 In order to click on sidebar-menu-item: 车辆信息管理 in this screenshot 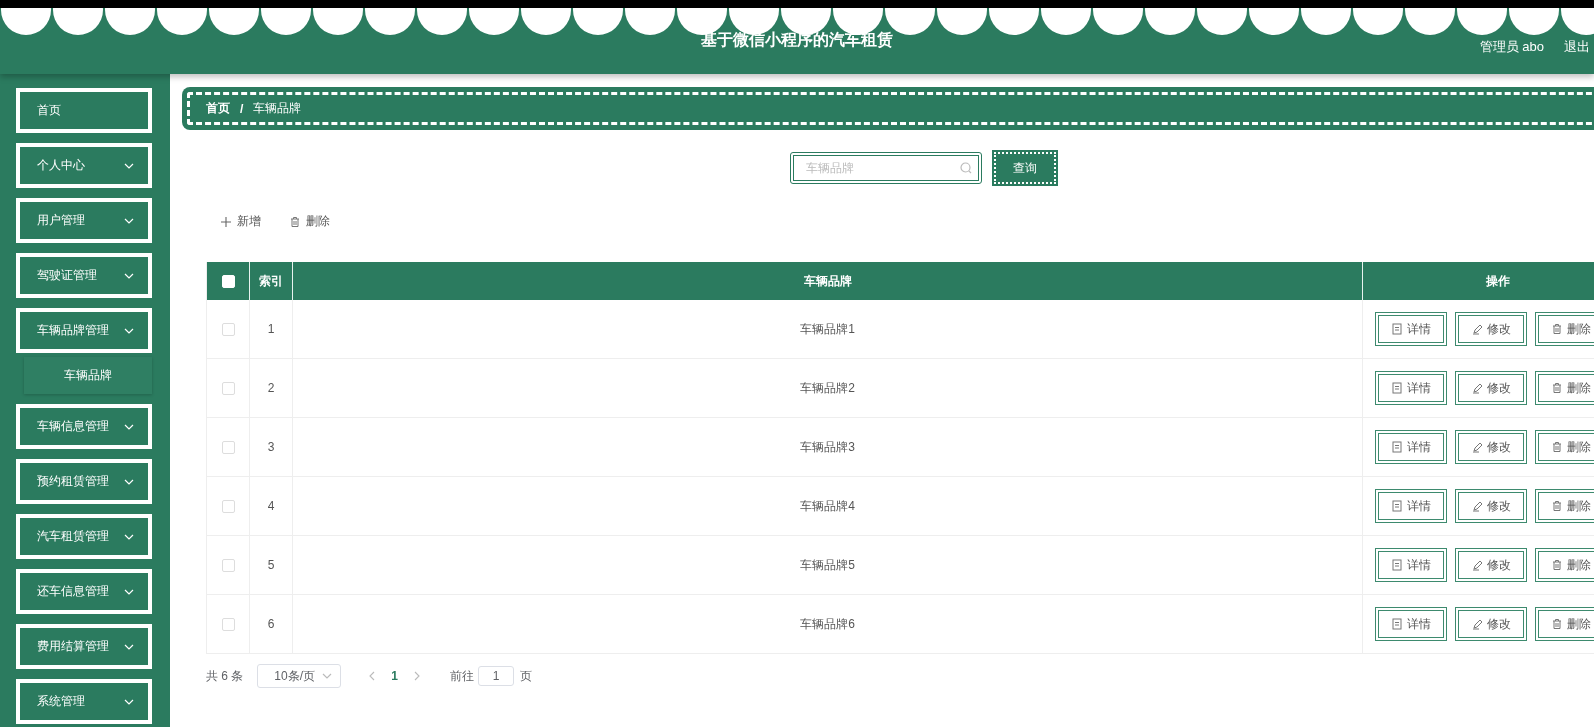, I will do `click(84, 426)`.